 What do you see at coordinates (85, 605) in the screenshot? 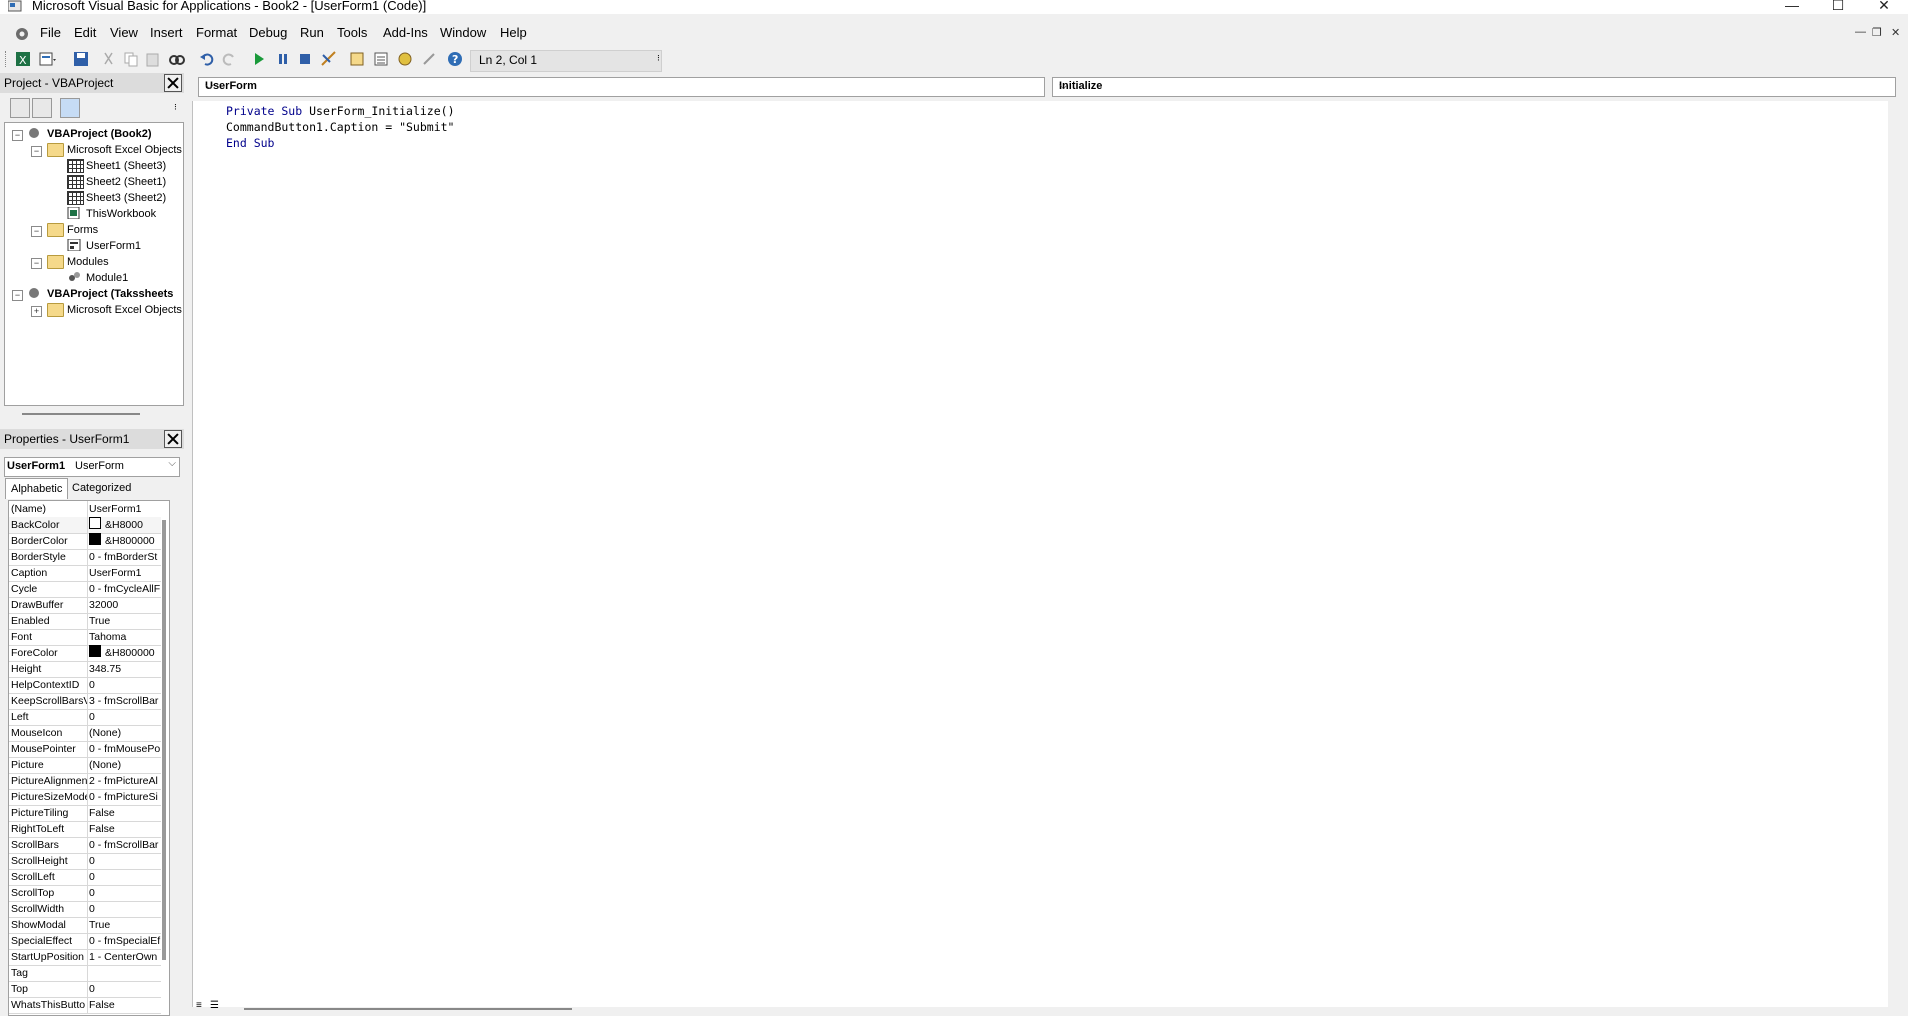
I see `property-row: DrawBuffer 32000` at bounding box center [85, 605].